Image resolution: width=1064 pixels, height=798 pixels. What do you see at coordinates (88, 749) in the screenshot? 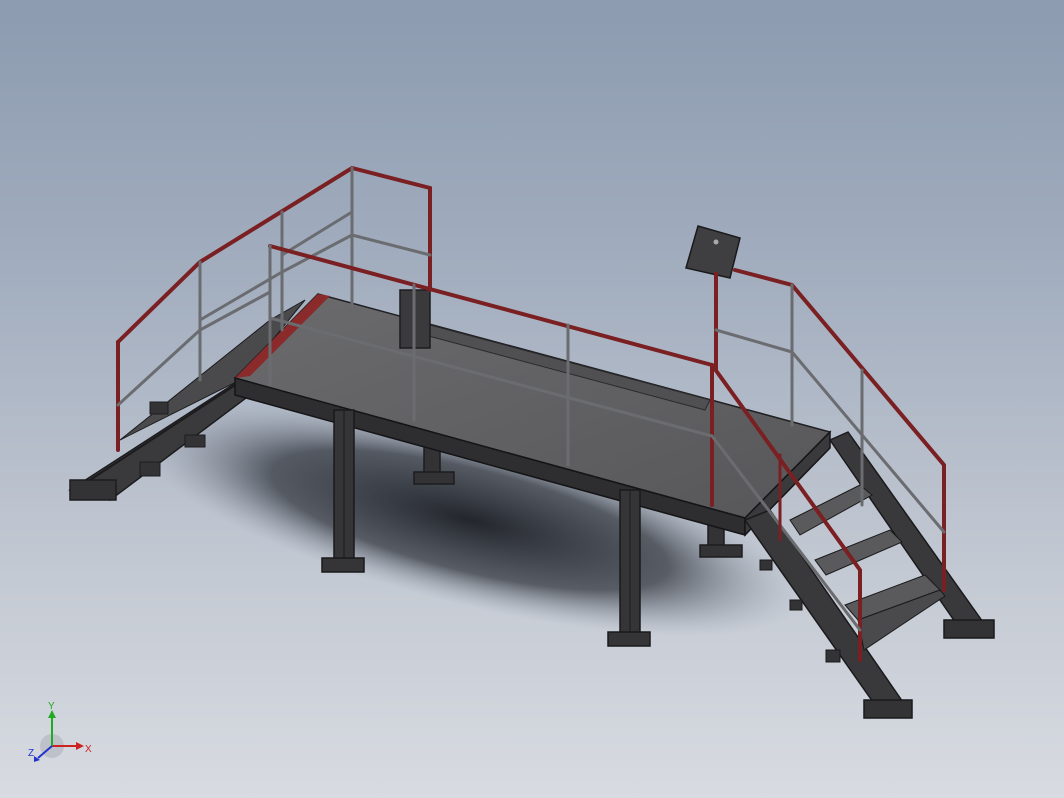
I see `x-axis-label: X` at bounding box center [88, 749].